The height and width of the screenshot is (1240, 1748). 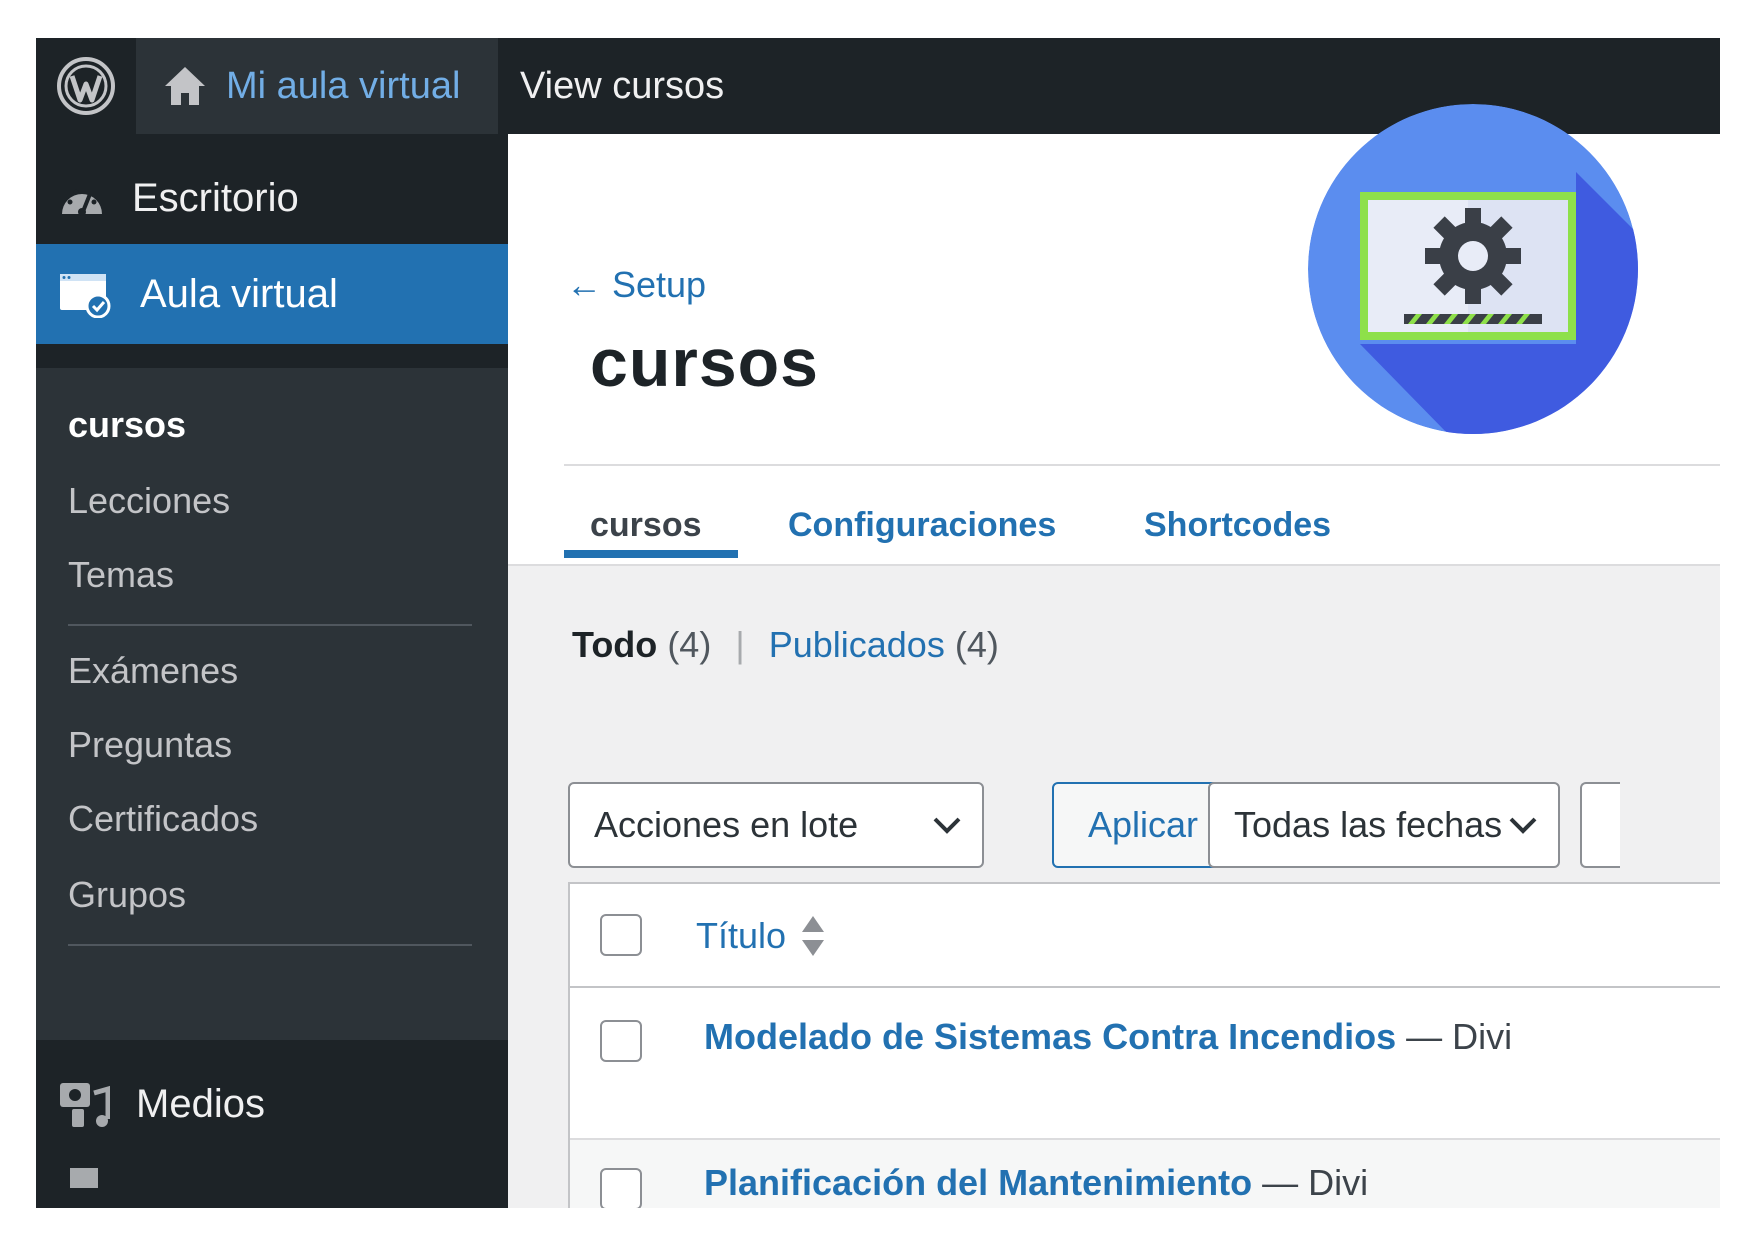 What do you see at coordinates (121, 575) in the screenshot?
I see `submenu-item-temas: Temas` at bounding box center [121, 575].